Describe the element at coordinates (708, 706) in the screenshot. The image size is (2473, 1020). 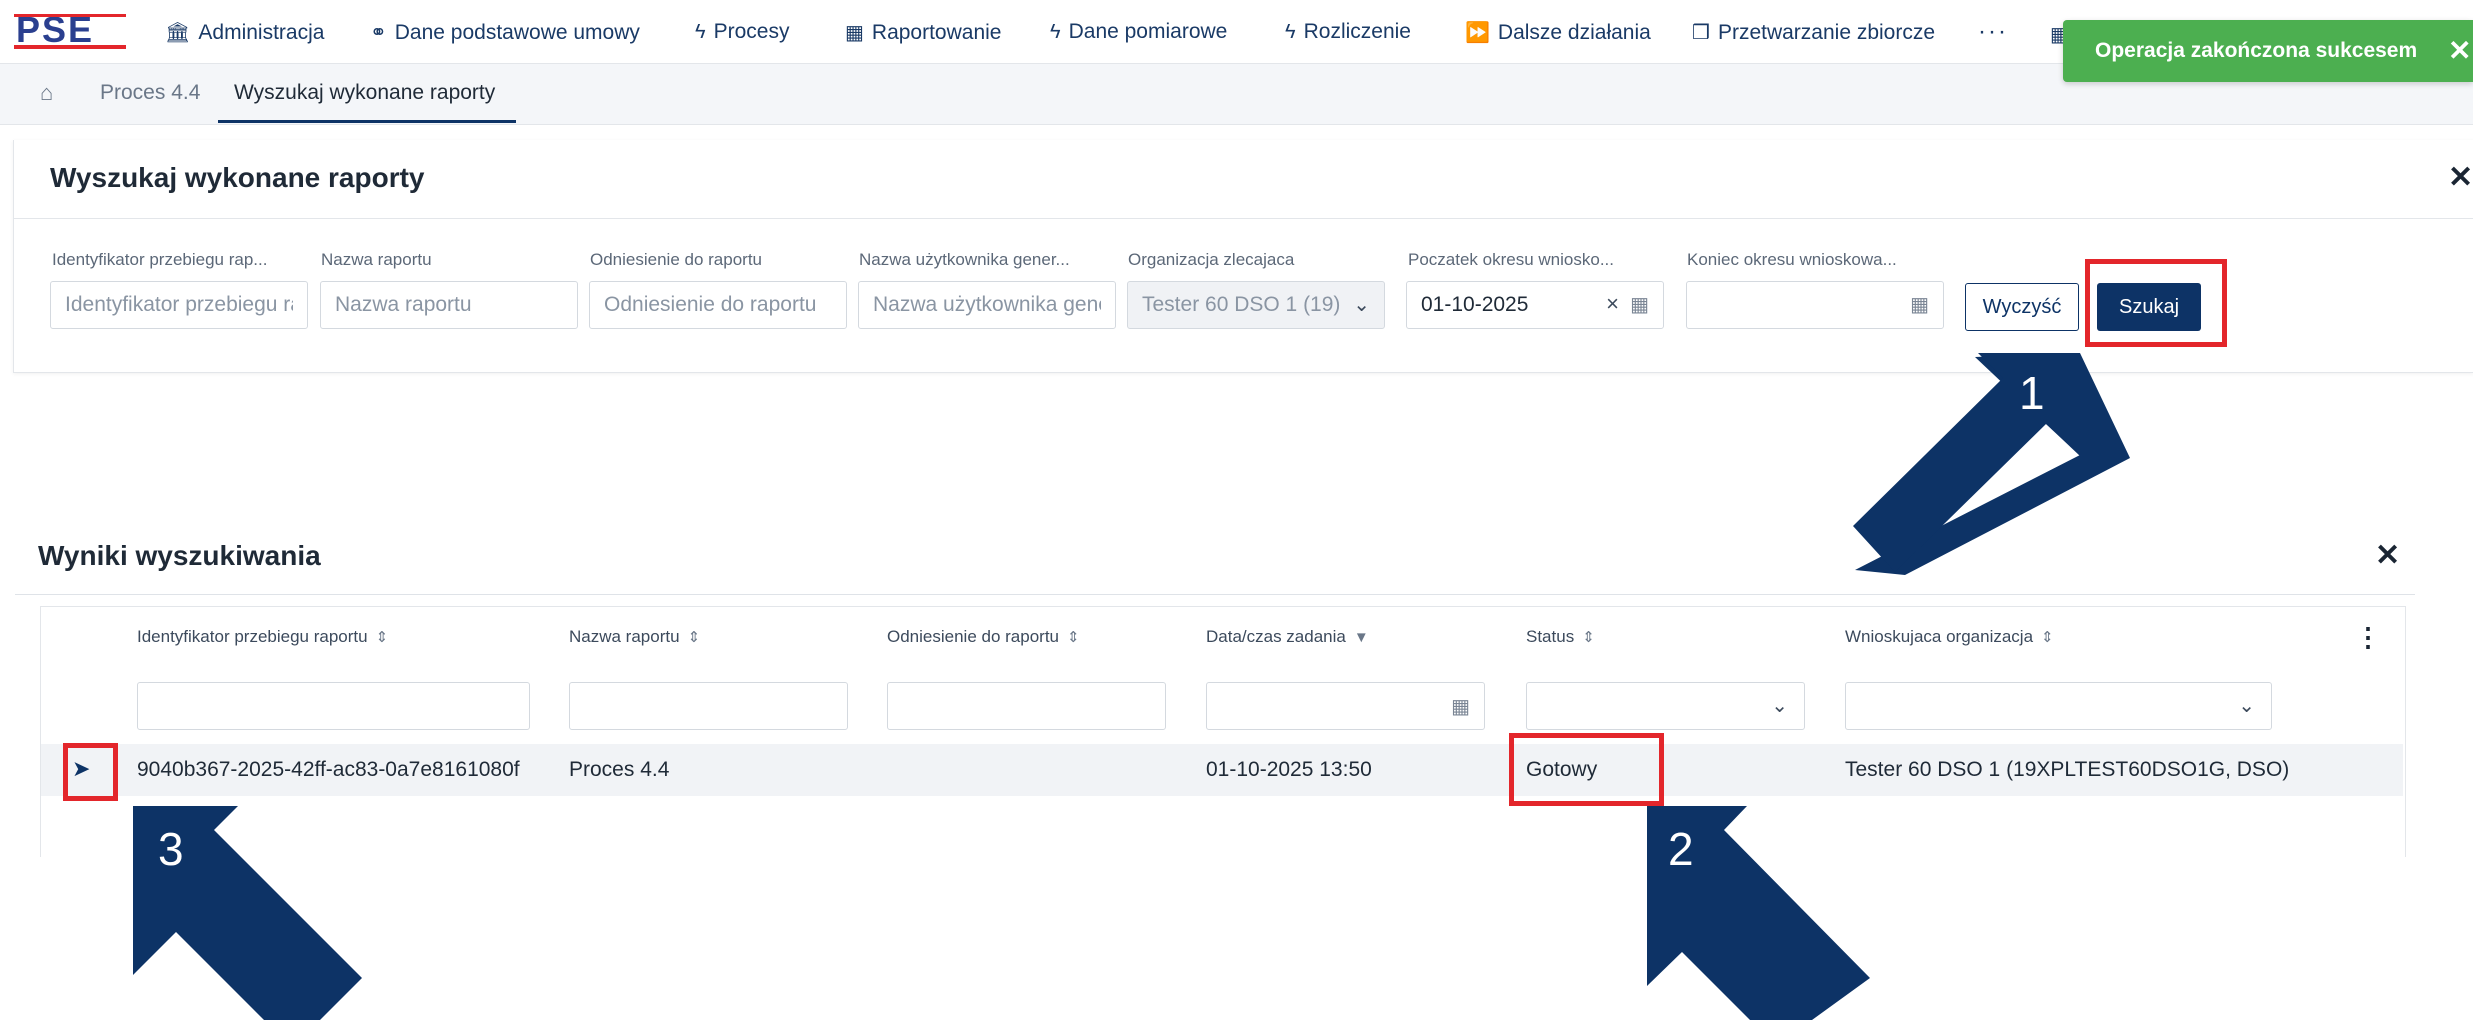
I see `filter-report-name` at that location.